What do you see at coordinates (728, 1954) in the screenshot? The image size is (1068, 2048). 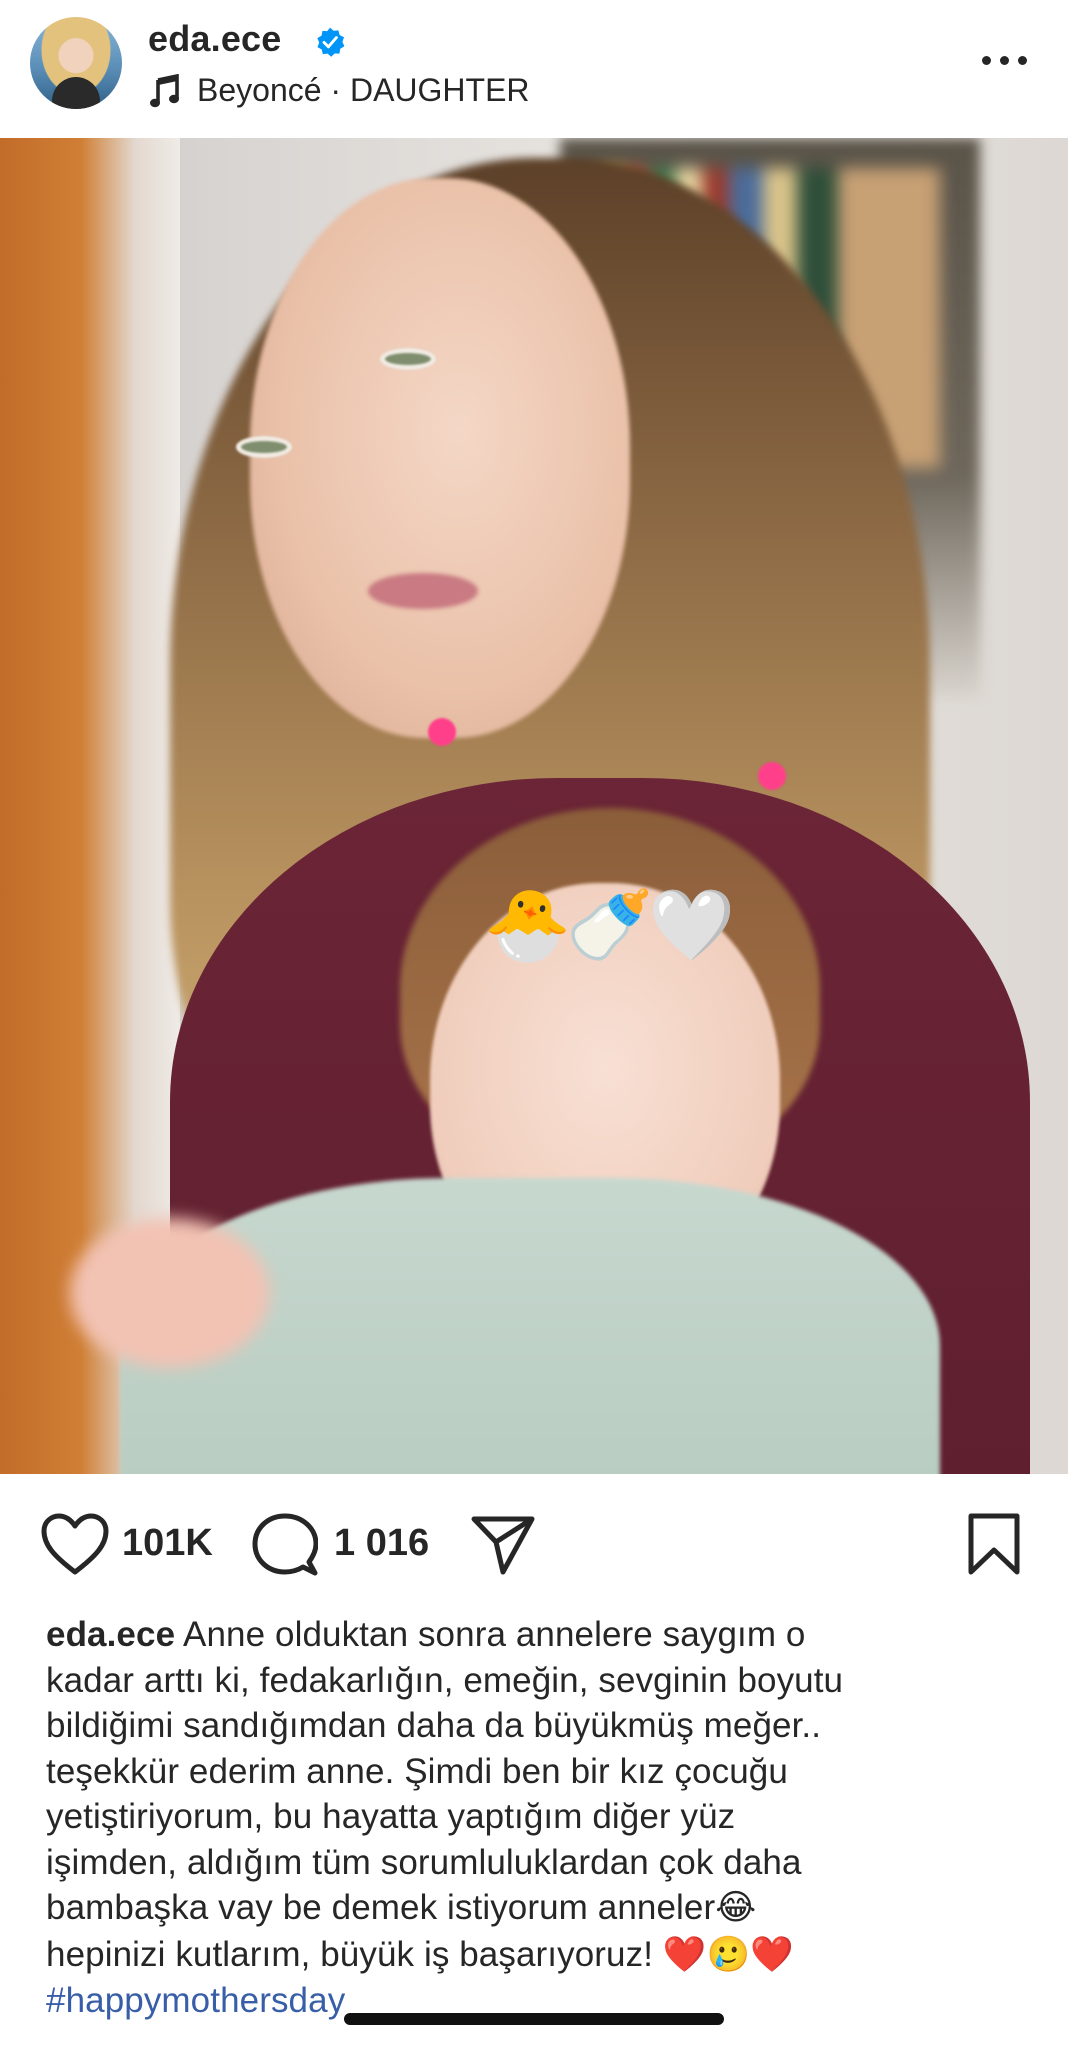 I see `hearts-emoji-group: ❤️🥲❤️` at bounding box center [728, 1954].